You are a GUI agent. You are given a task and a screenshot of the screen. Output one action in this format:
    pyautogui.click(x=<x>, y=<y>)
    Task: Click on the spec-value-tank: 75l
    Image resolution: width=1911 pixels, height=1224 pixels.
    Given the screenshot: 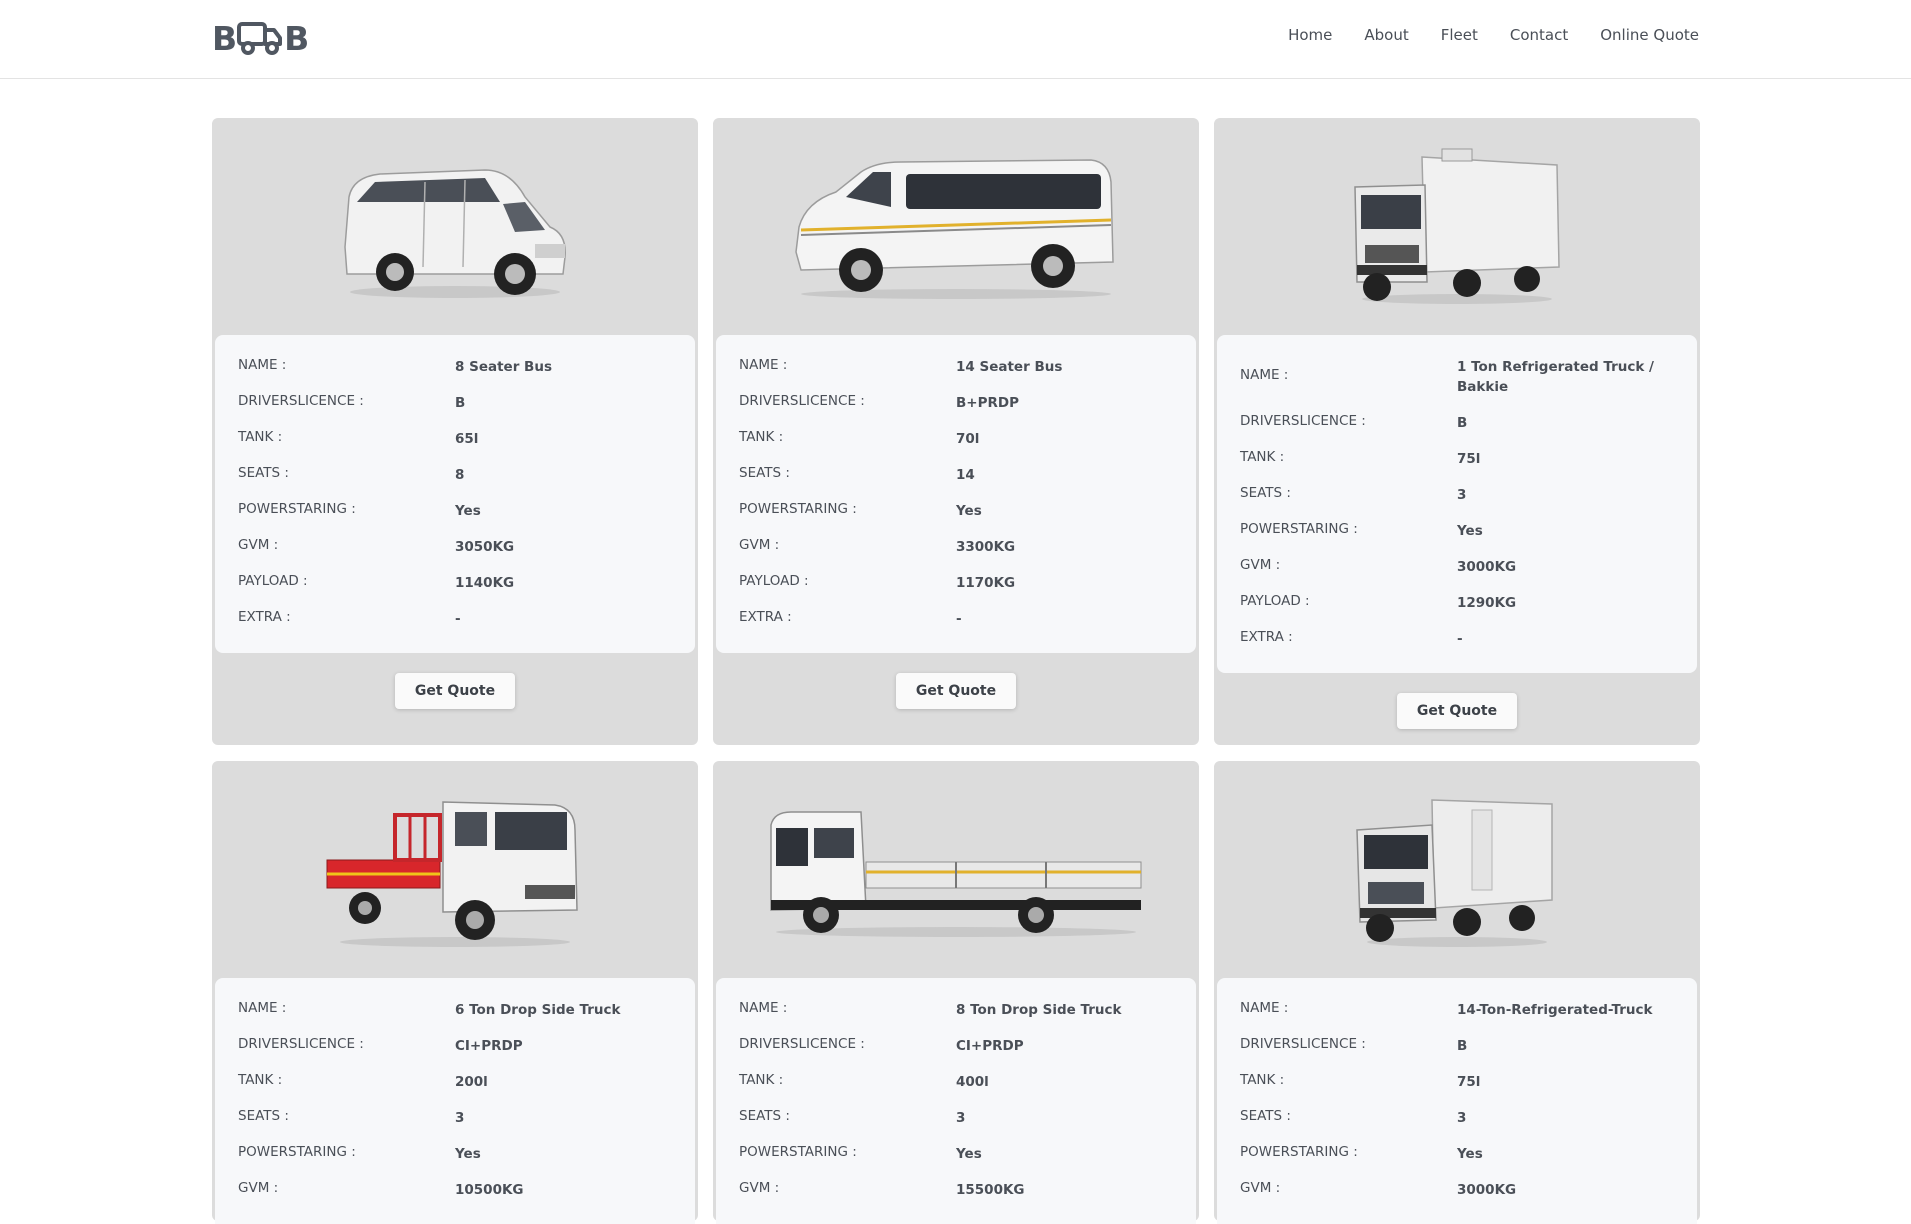 What is the action you would take?
    pyautogui.click(x=1469, y=1082)
    